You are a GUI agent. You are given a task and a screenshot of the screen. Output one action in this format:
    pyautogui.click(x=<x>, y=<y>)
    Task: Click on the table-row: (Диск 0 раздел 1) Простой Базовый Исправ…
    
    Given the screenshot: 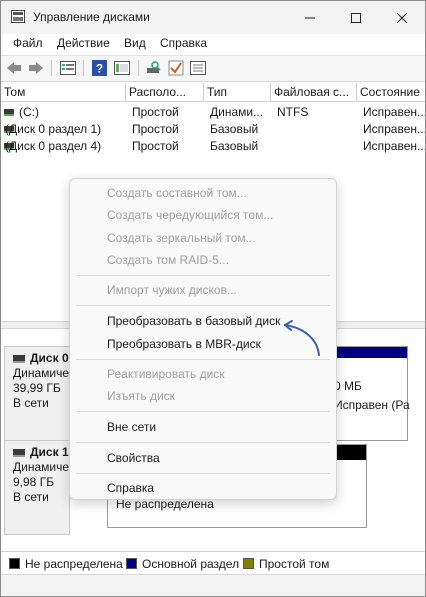 What is the action you would take?
    pyautogui.click(x=213, y=129)
    